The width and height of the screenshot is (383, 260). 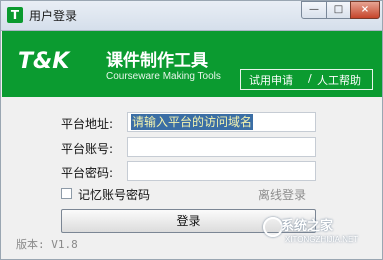 What do you see at coordinates (221, 147) in the screenshot?
I see `platform-account-input` at bounding box center [221, 147].